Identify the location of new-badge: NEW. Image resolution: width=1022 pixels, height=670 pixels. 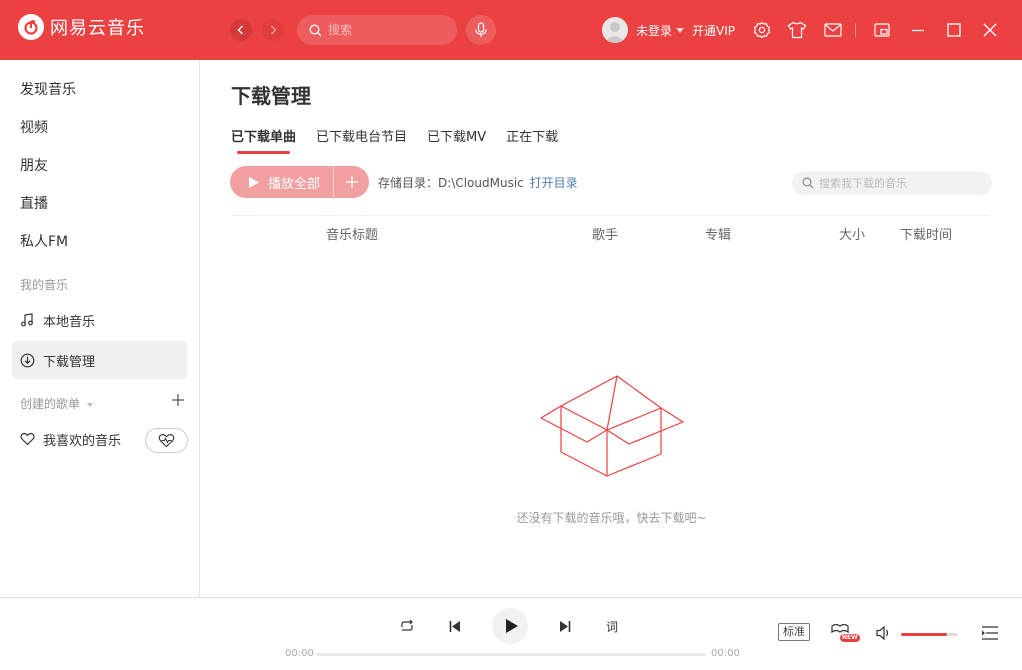
(850, 638).